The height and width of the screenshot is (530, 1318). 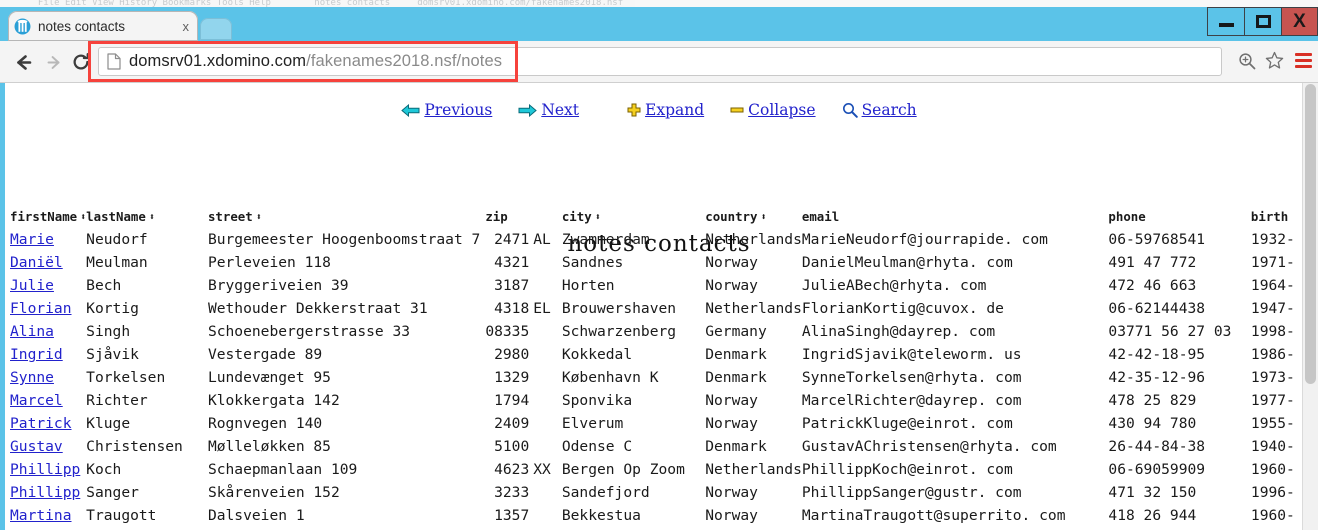 What do you see at coordinates (633, 220) in the screenshot?
I see `column-header-city: city ⬍` at bounding box center [633, 220].